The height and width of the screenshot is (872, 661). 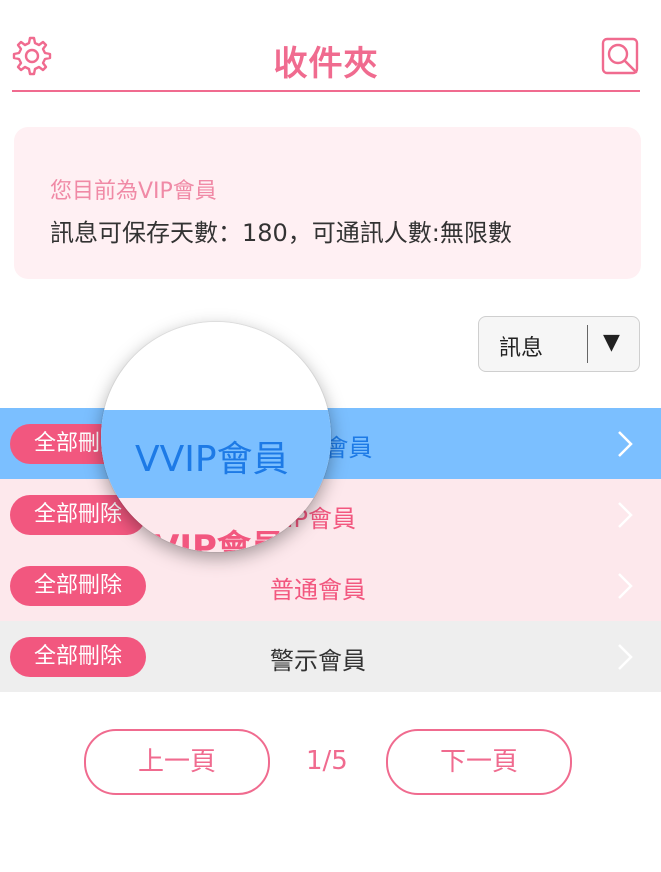 I want to click on message-type-select: 訊息 ▼, so click(x=559, y=344).